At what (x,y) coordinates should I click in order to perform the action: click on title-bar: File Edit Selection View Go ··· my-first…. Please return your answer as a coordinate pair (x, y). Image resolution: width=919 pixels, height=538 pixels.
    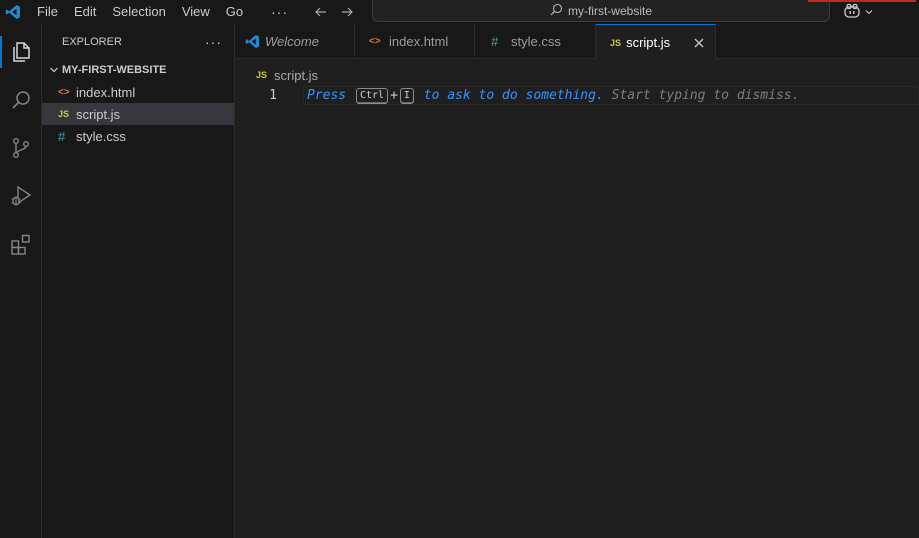
    Looking at the image, I should click on (459, 12).